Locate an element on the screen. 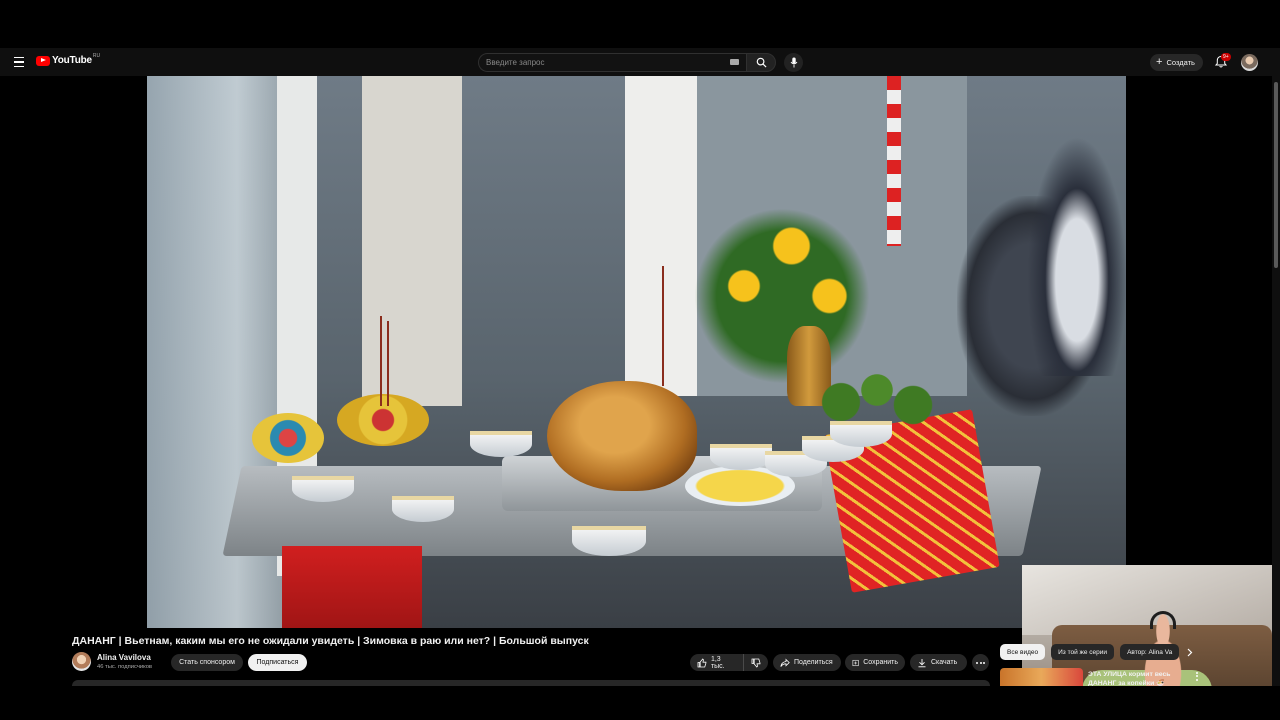 This screenshot has width=1280, height=720. share-arrow-icon is located at coordinates (785, 662).